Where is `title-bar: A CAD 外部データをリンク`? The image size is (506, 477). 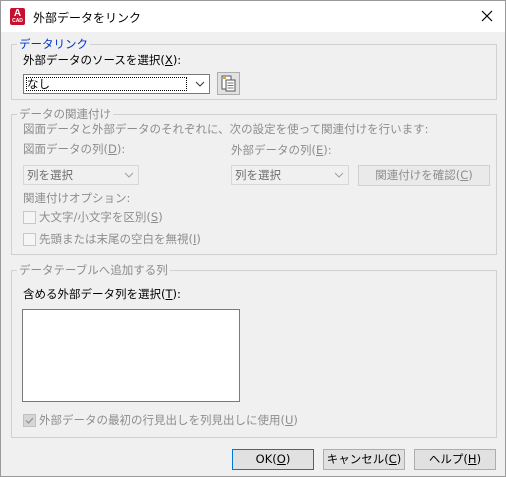 title-bar: A CAD 外部データをリンク is located at coordinates (253, 16).